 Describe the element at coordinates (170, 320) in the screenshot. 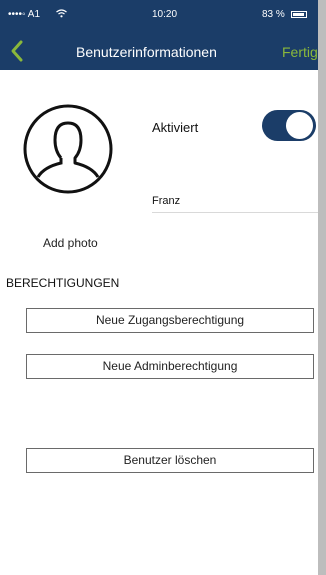

I see `new-access-permission-button: Neue Zugangsberechtigung` at that location.